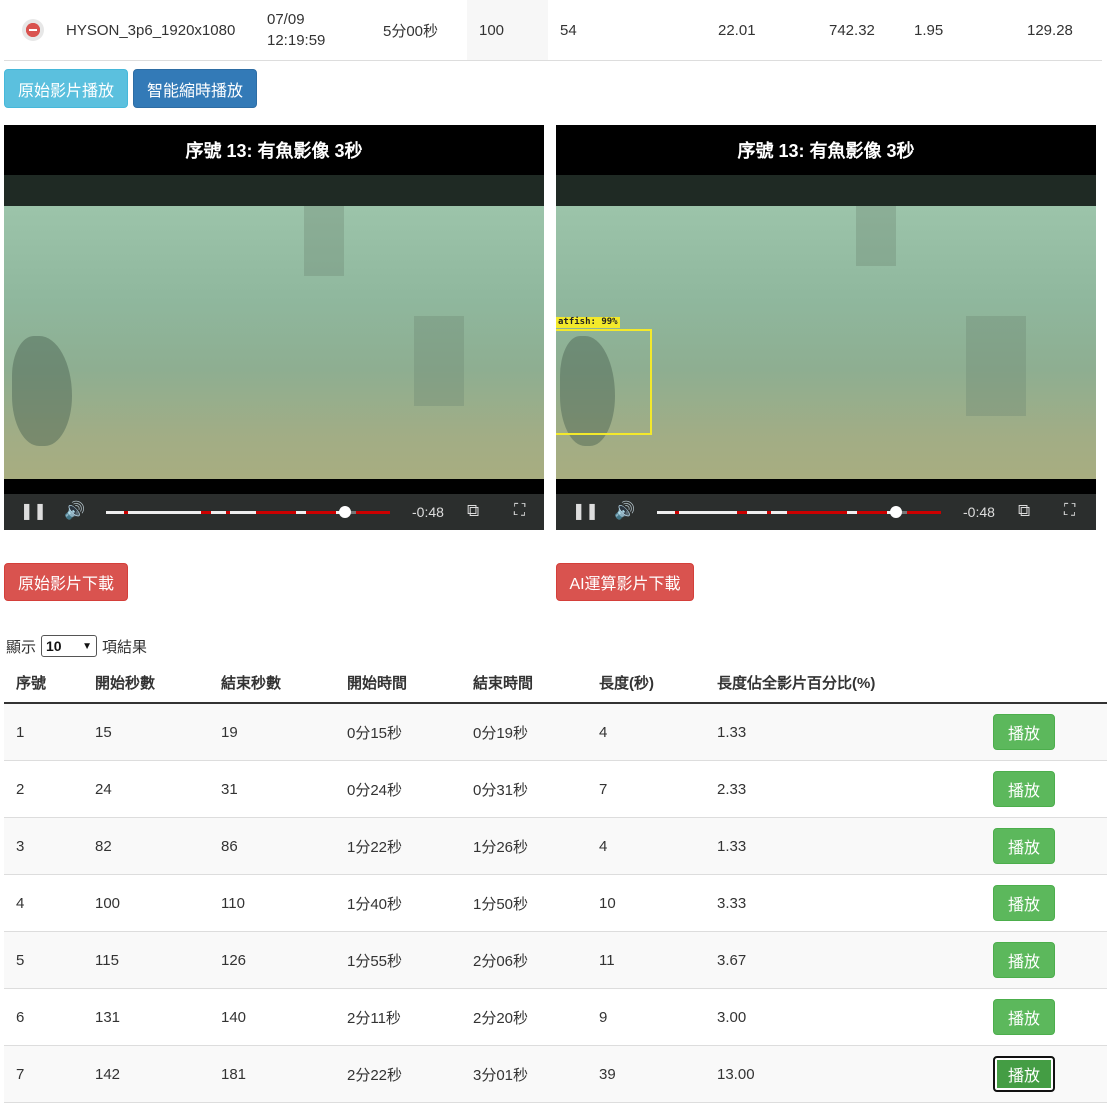  I want to click on cell-end-time: 1分26秒, so click(501, 847).